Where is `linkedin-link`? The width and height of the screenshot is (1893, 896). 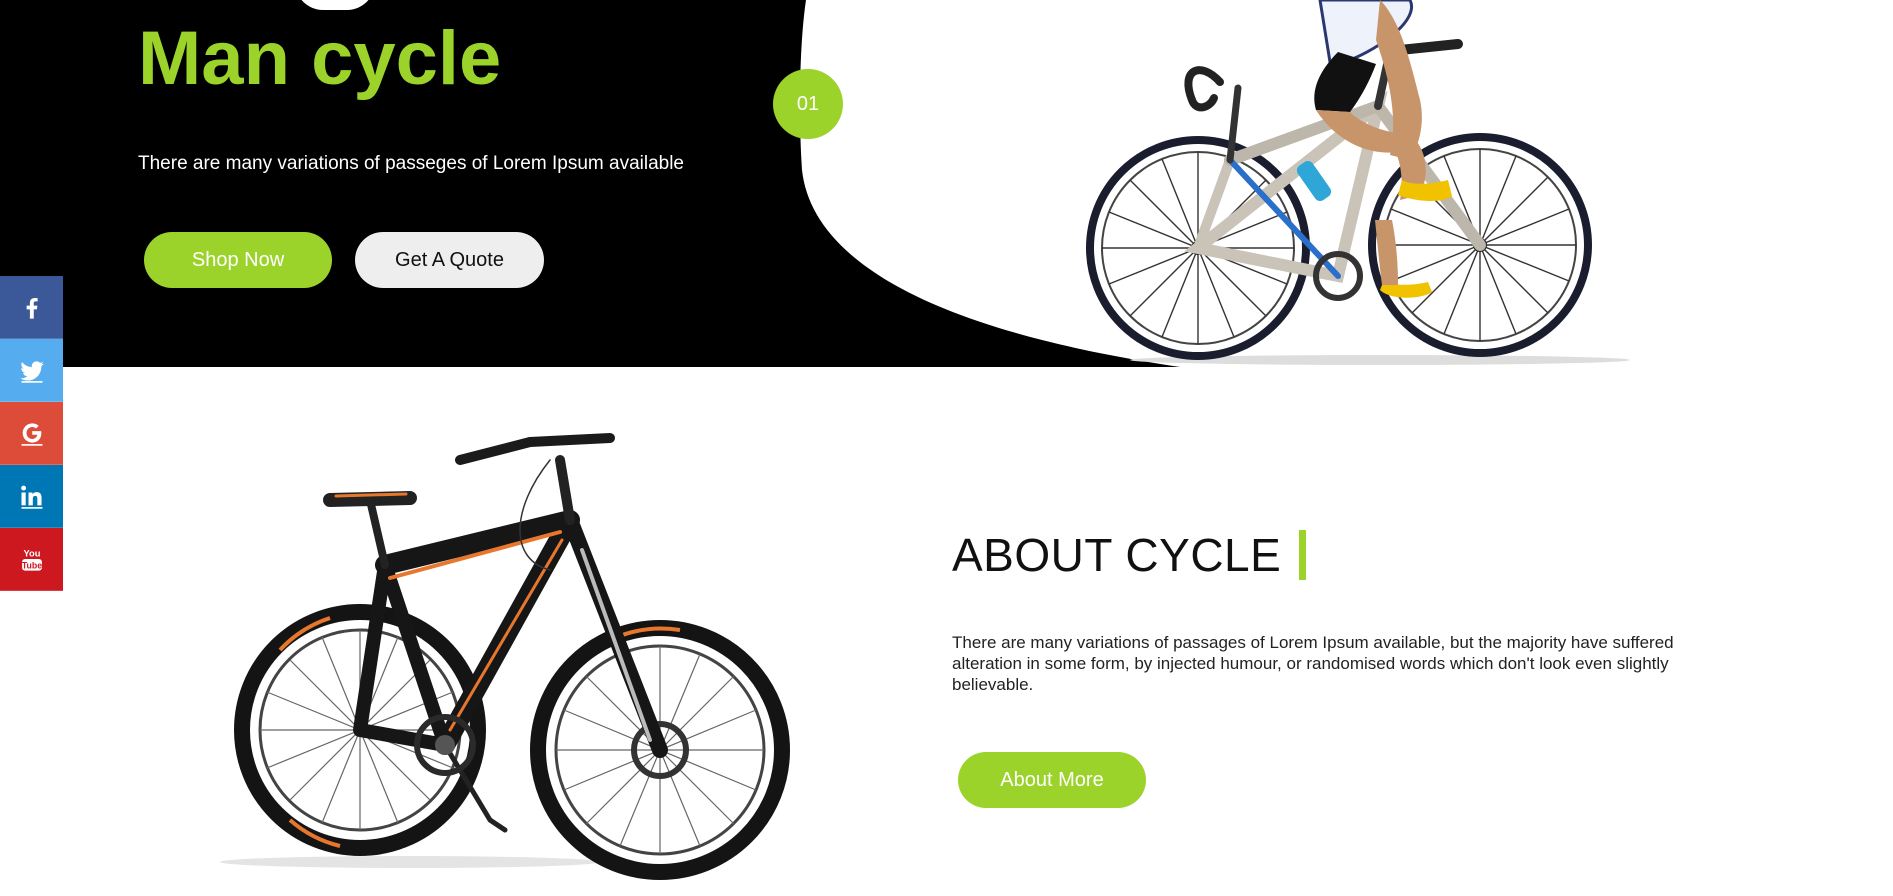 linkedin-link is located at coordinates (31, 496).